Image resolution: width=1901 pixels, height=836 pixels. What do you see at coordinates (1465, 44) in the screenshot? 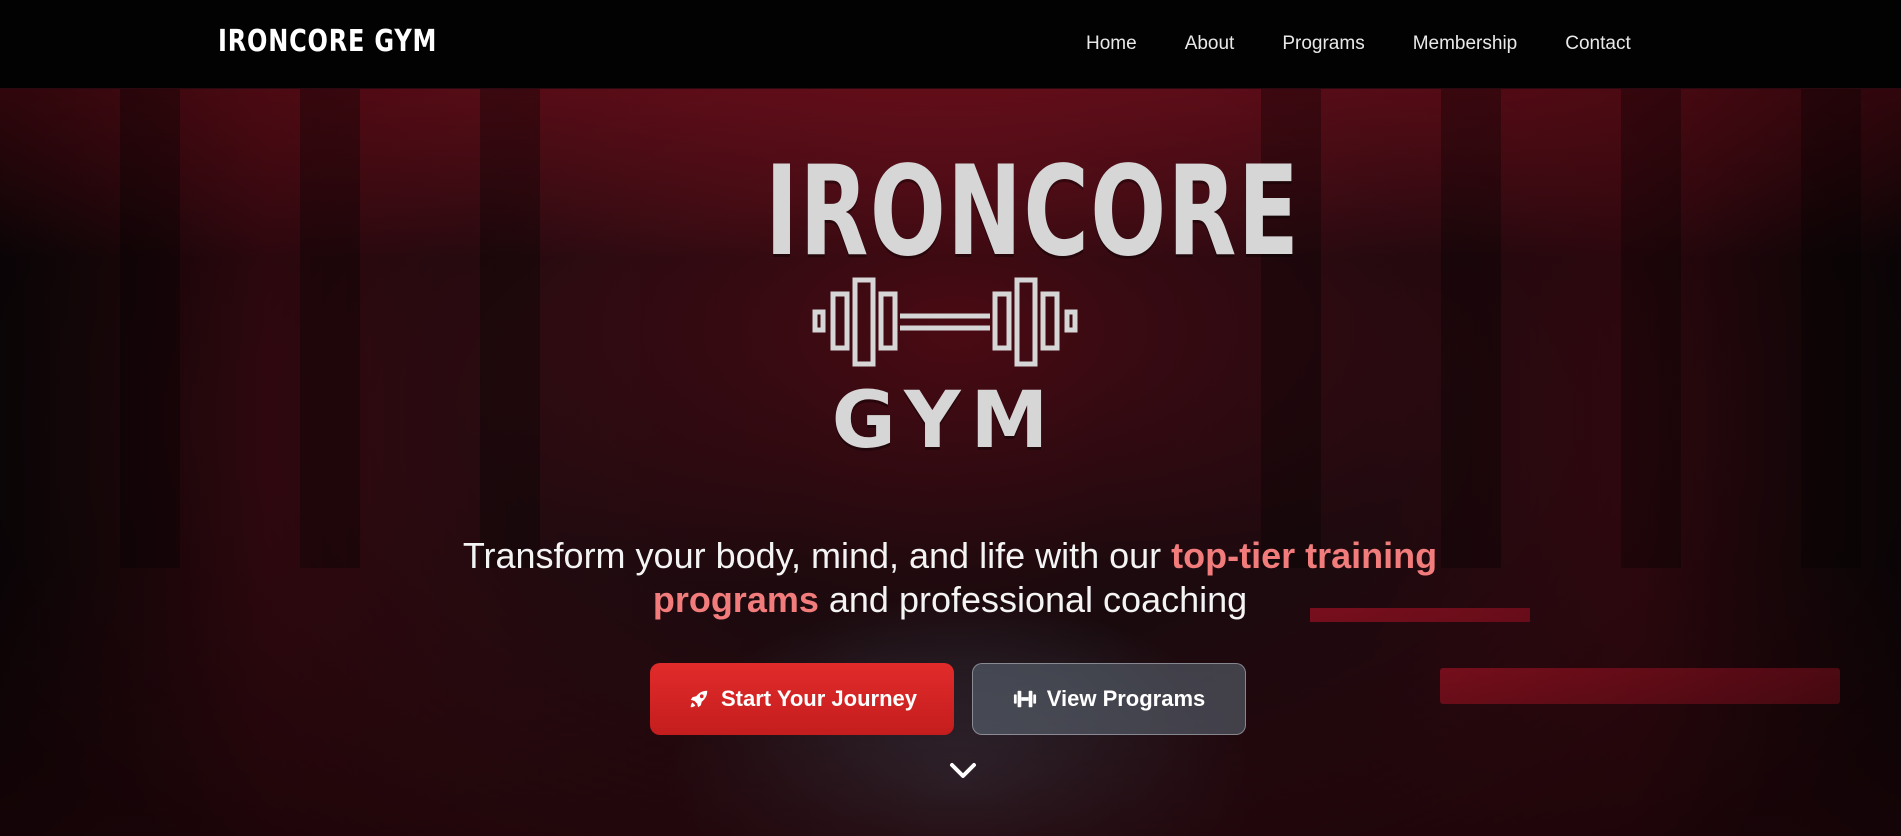
I see `nav-link-membership: Membership` at bounding box center [1465, 44].